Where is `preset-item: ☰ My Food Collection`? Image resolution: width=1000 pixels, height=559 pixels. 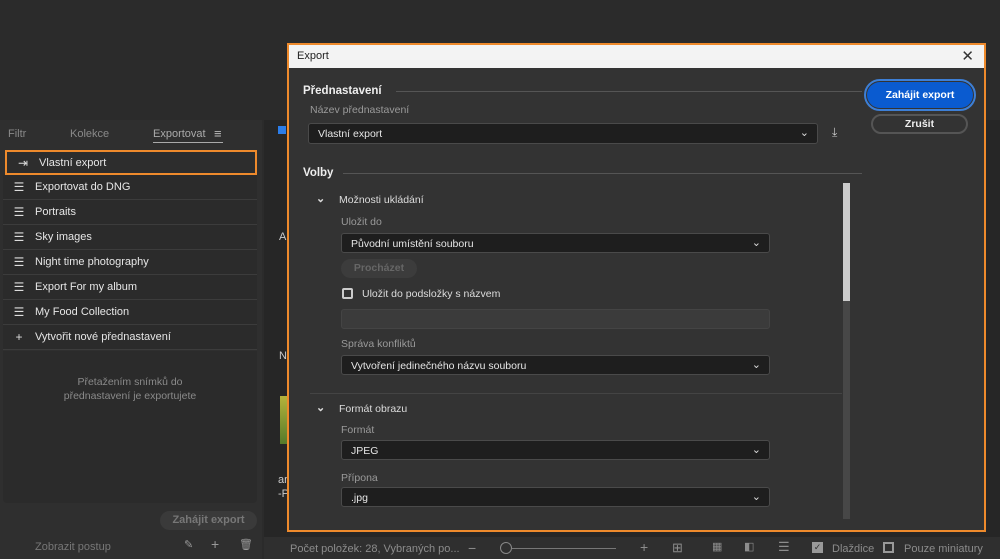
preset-item: ☰ My Food Collection is located at coordinates (130, 312).